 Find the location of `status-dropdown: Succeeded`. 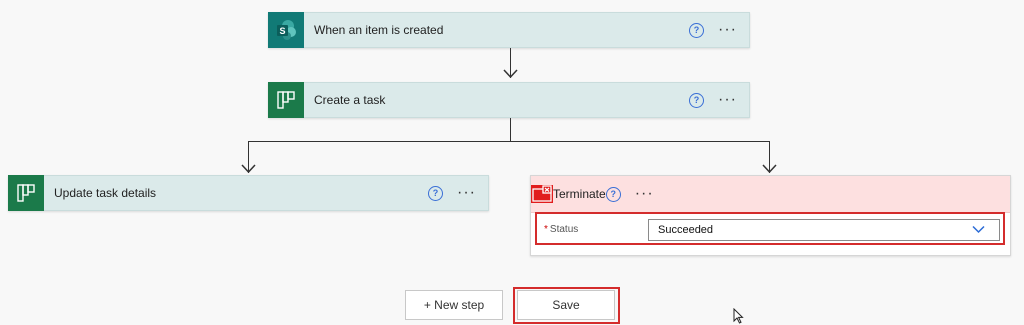

status-dropdown: Succeeded is located at coordinates (824, 230).